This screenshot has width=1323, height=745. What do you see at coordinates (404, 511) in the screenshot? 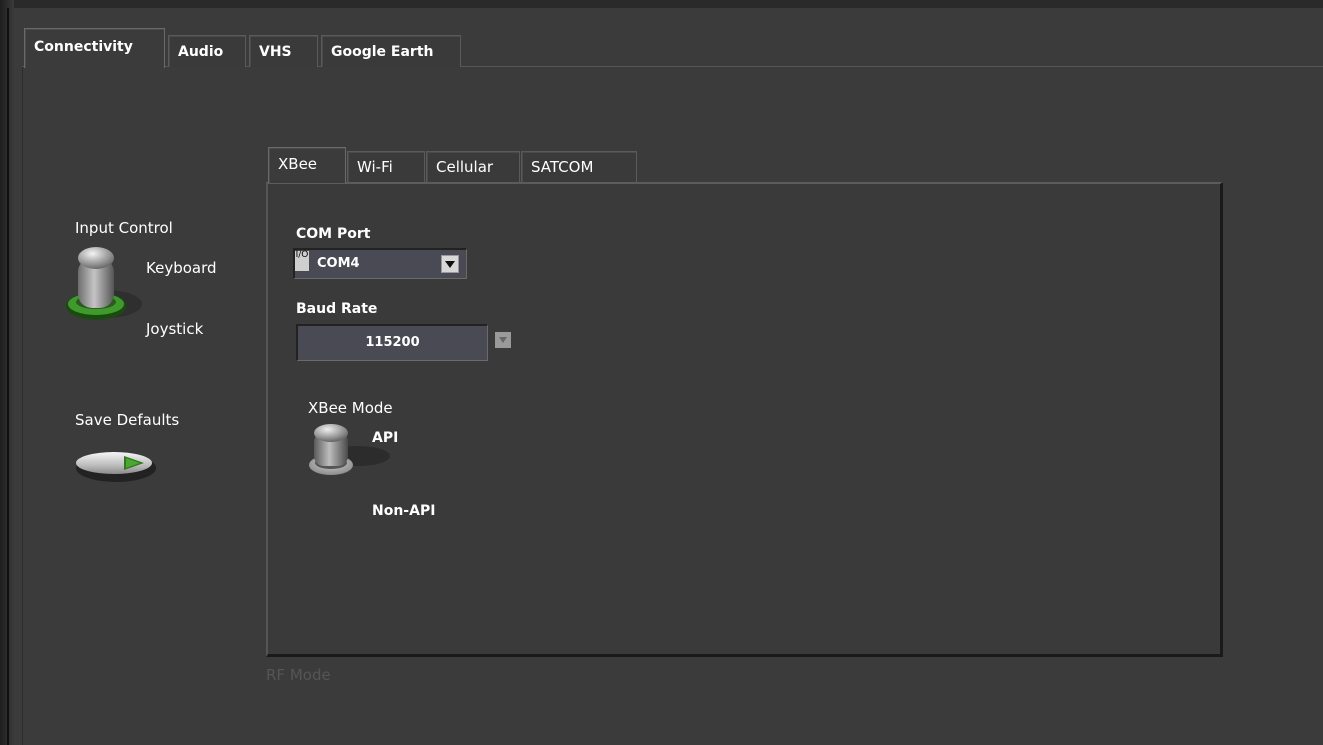
I see `xbee-mode-non-api-label: Non-API` at bounding box center [404, 511].